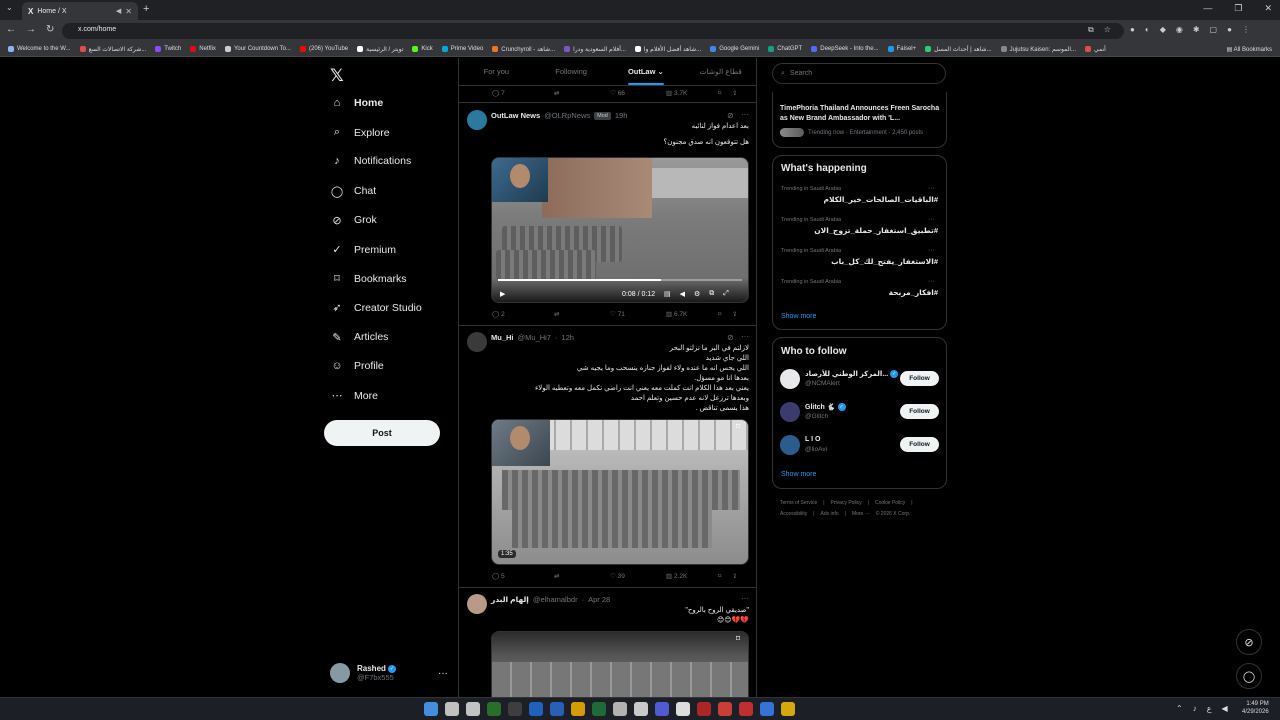  What do you see at coordinates (798, 474) in the screenshot?
I see `follow-show-more: Show more` at bounding box center [798, 474].